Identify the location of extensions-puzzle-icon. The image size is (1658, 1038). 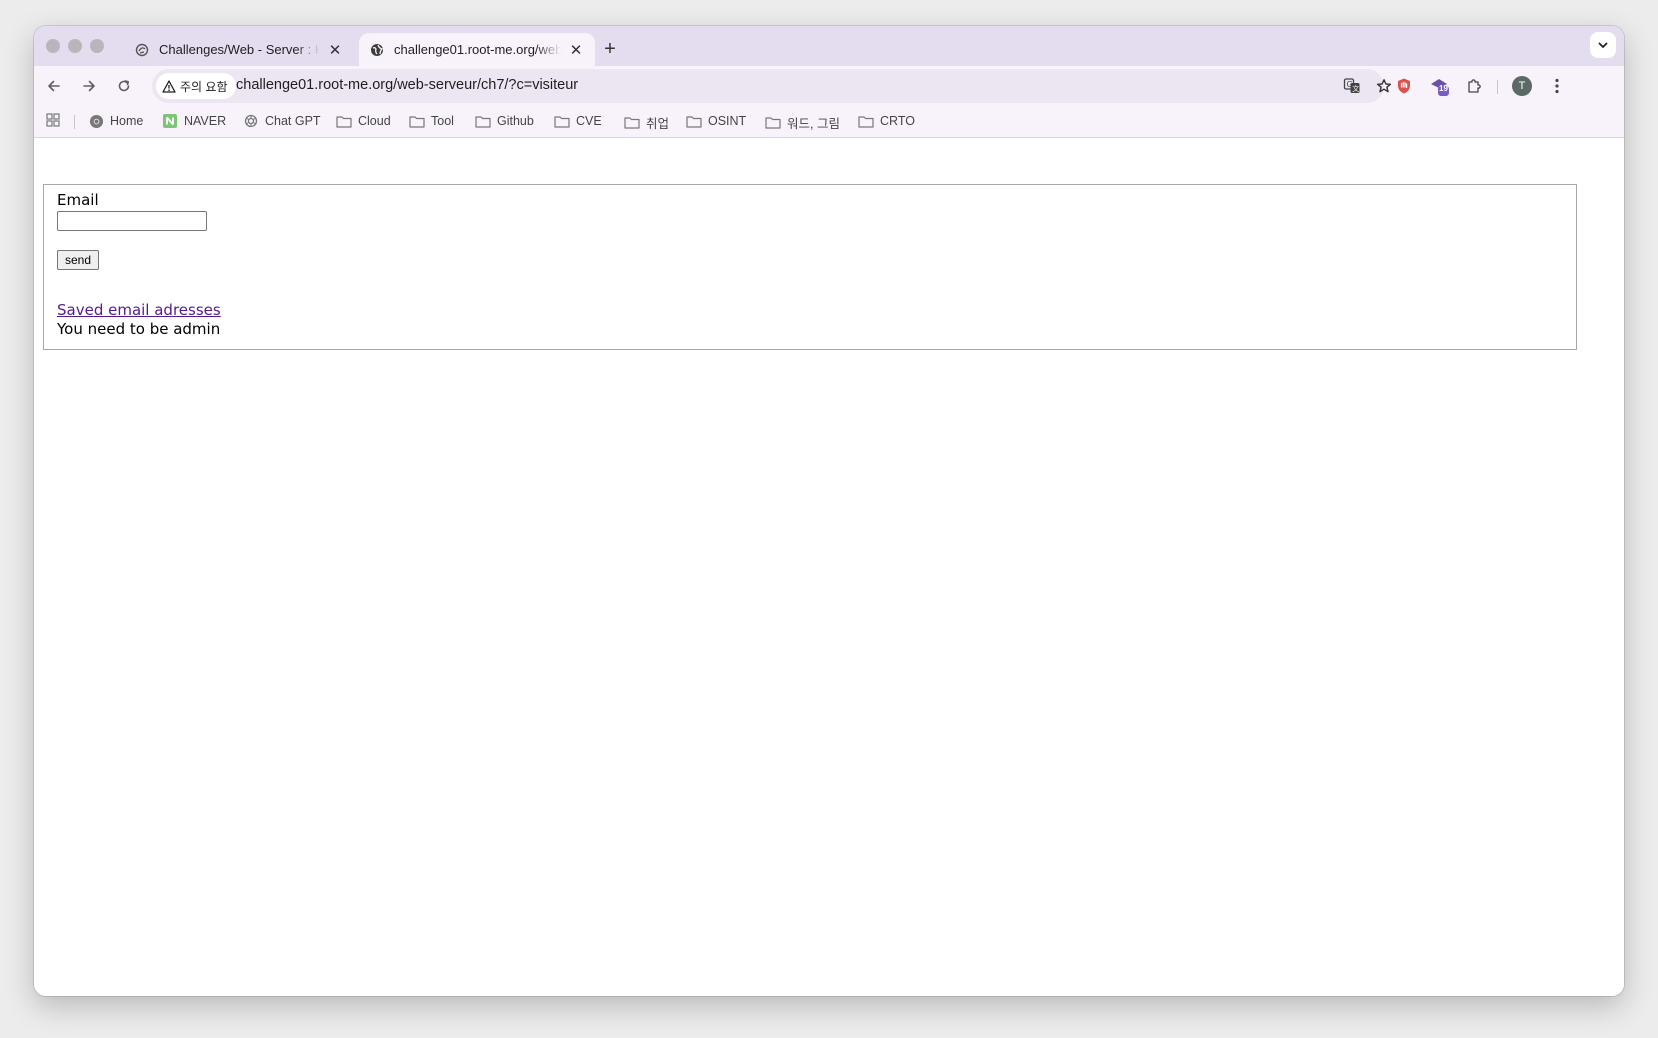
(1474, 86).